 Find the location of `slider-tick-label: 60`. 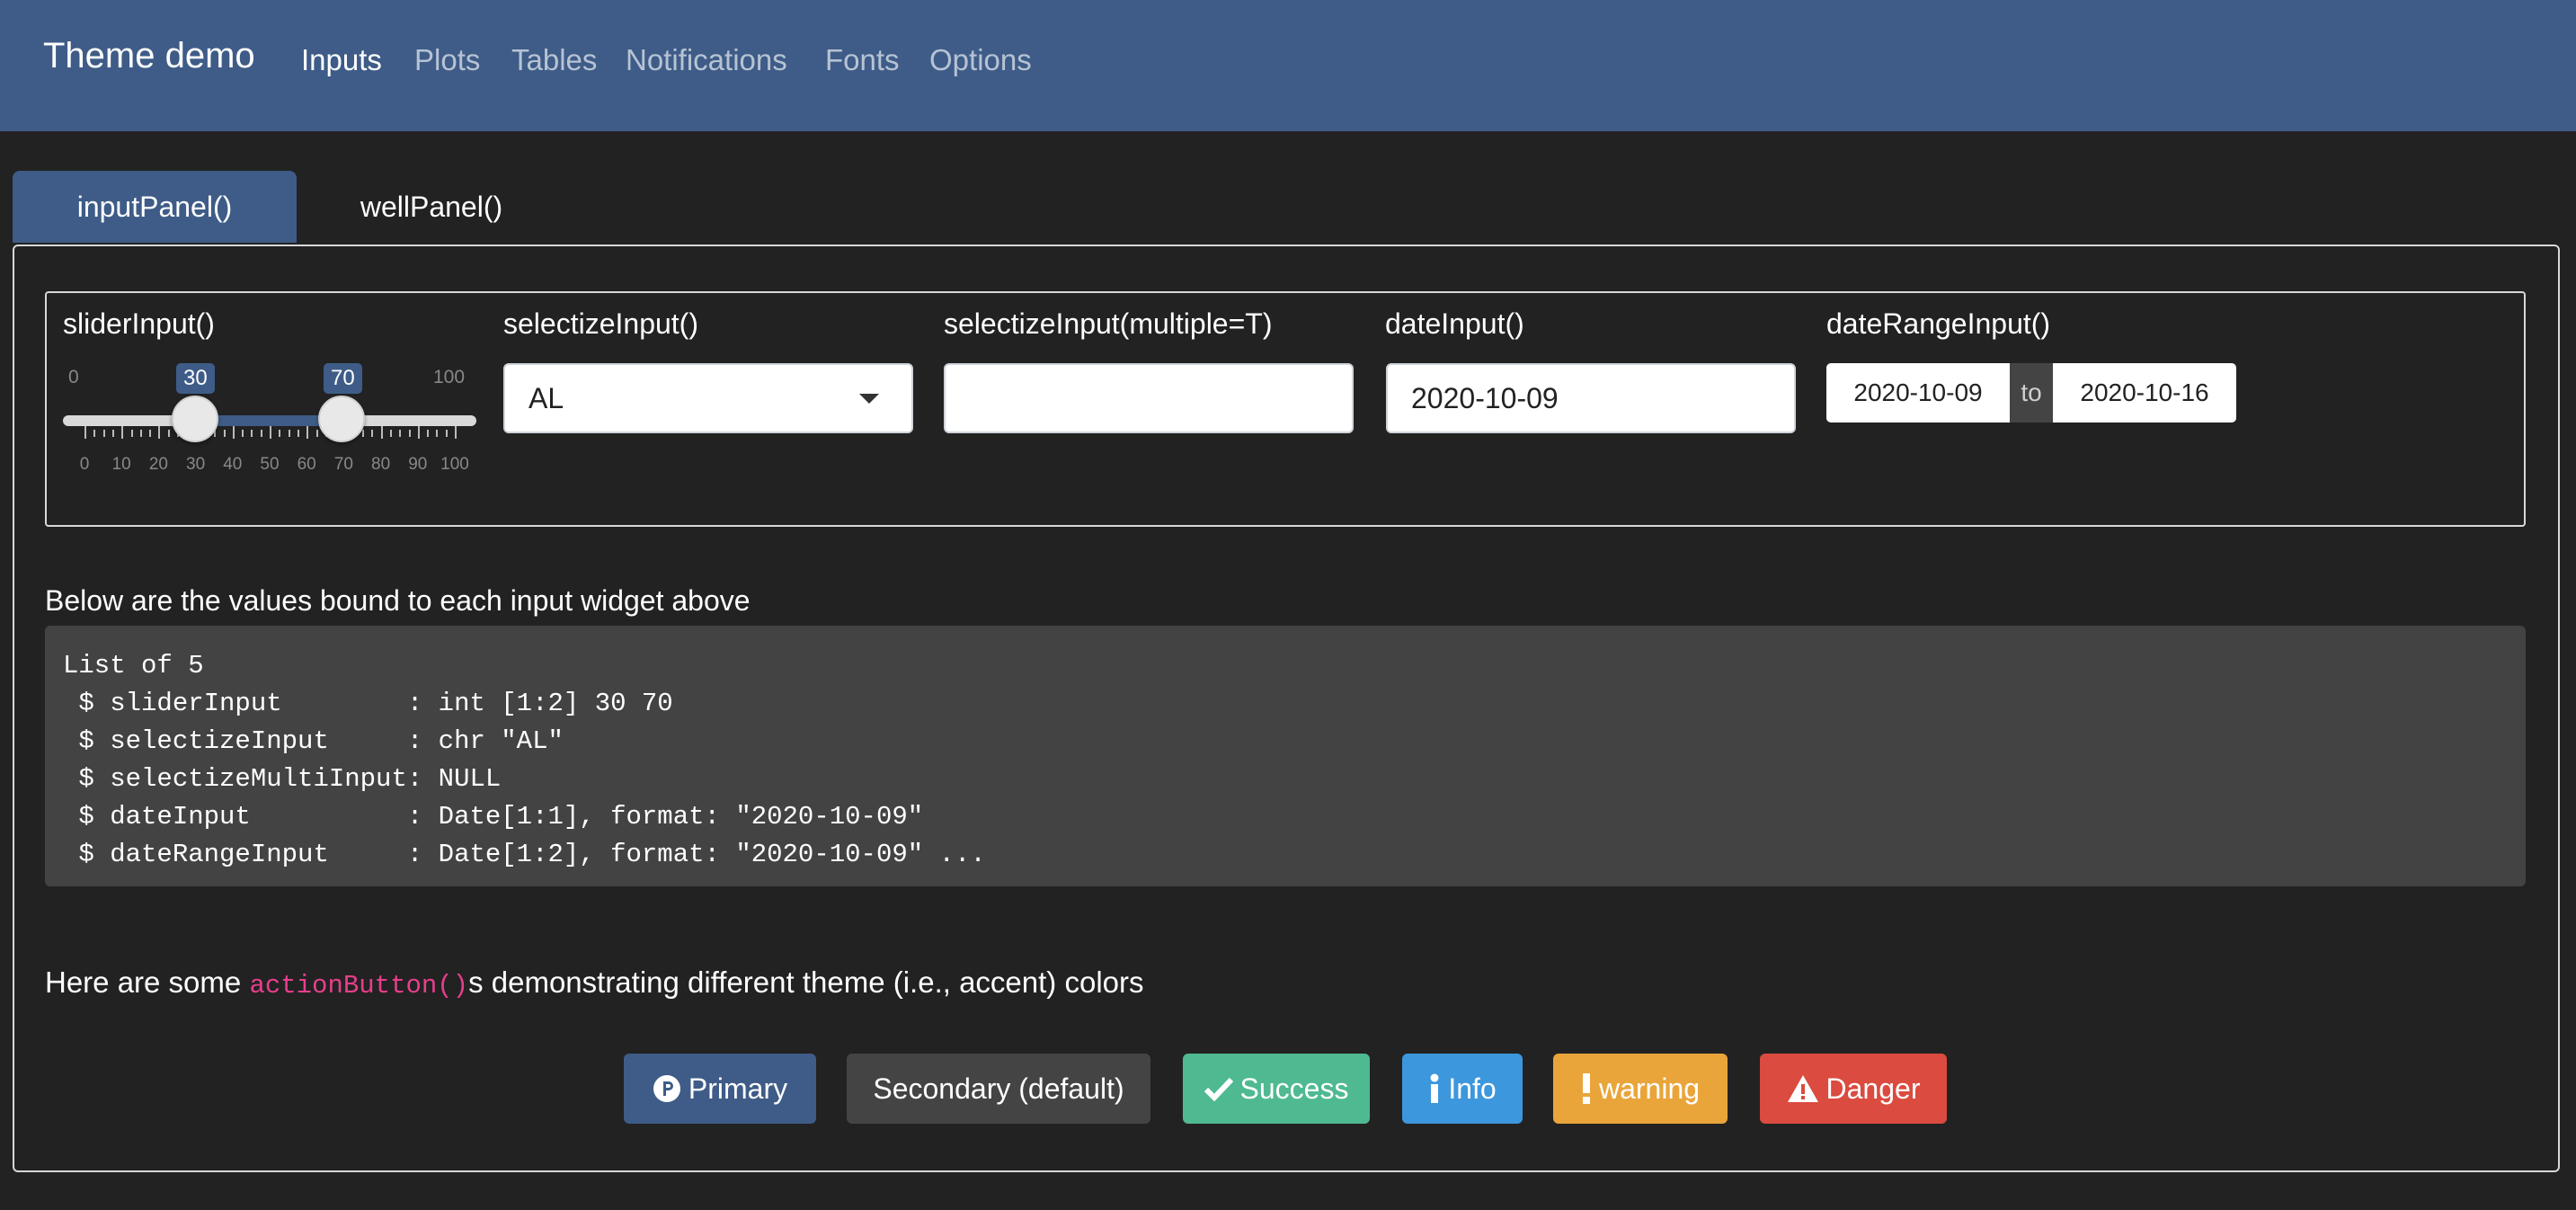

slider-tick-label: 60 is located at coordinates (306, 464).